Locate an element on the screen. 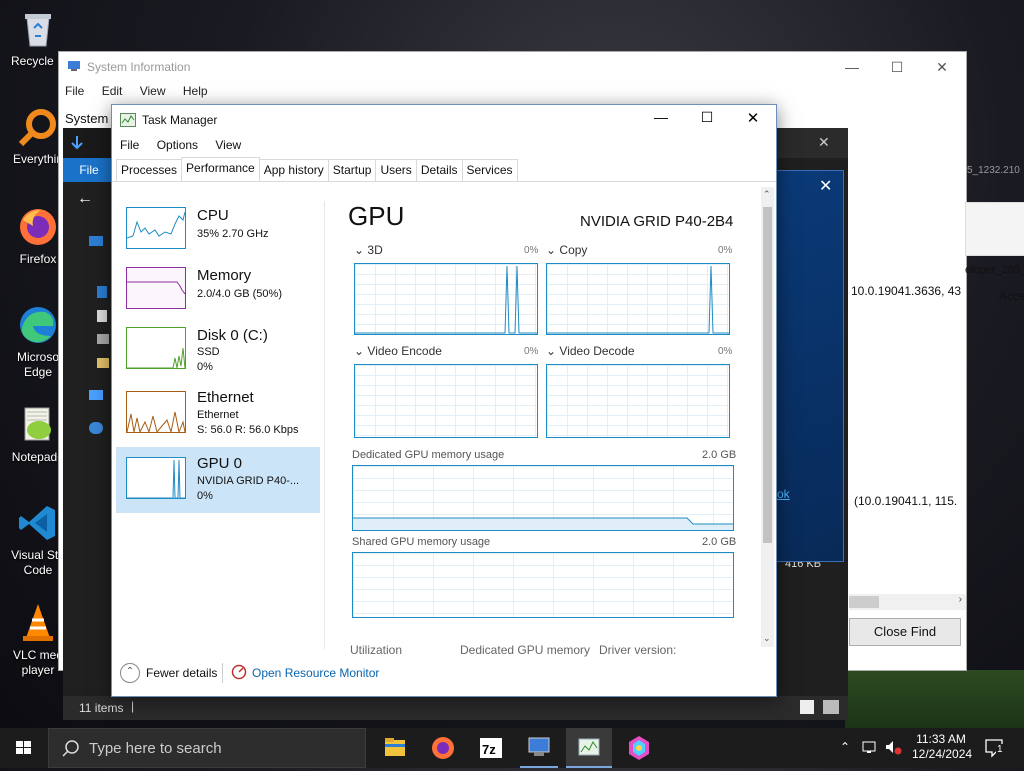 Image resolution: width=1024 pixels, height=771 pixels. tab-performance: Performance is located at coordinates (220, 169).